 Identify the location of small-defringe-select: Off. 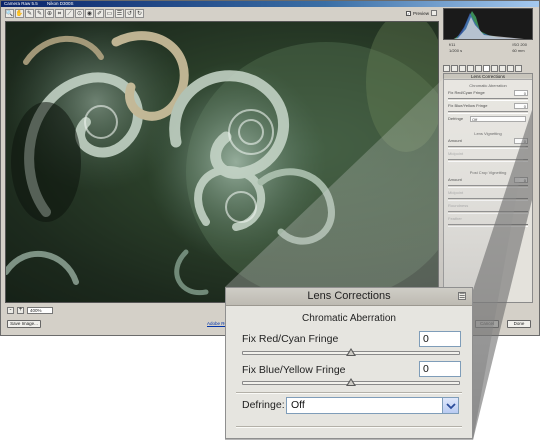
(498, 119).